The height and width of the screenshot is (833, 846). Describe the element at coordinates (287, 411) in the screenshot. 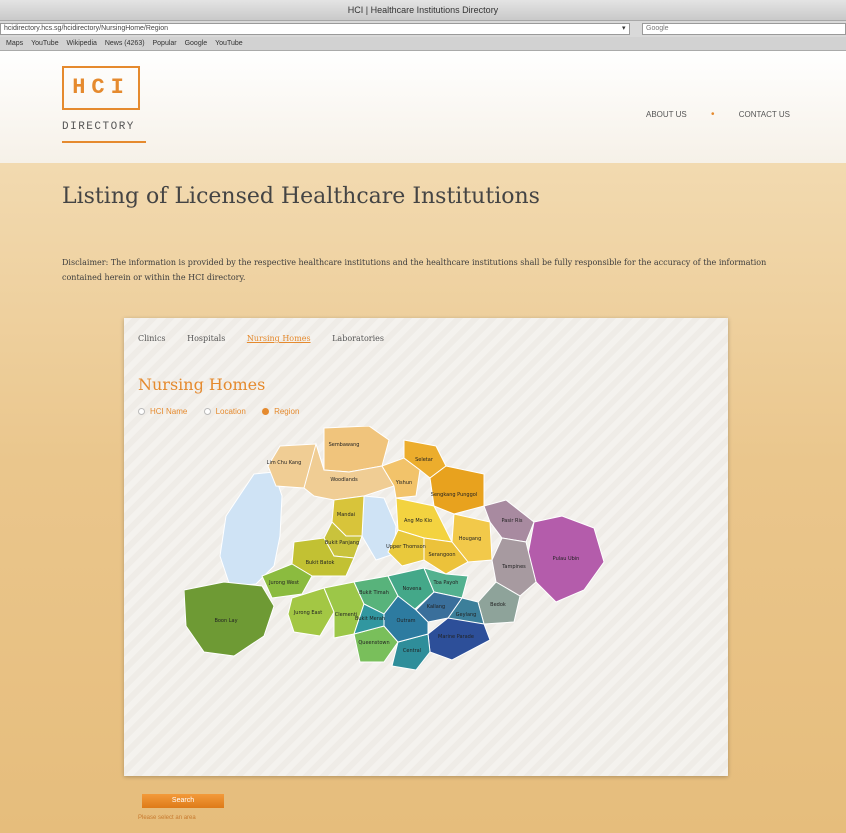

I see `radio-label: Region` at that location.